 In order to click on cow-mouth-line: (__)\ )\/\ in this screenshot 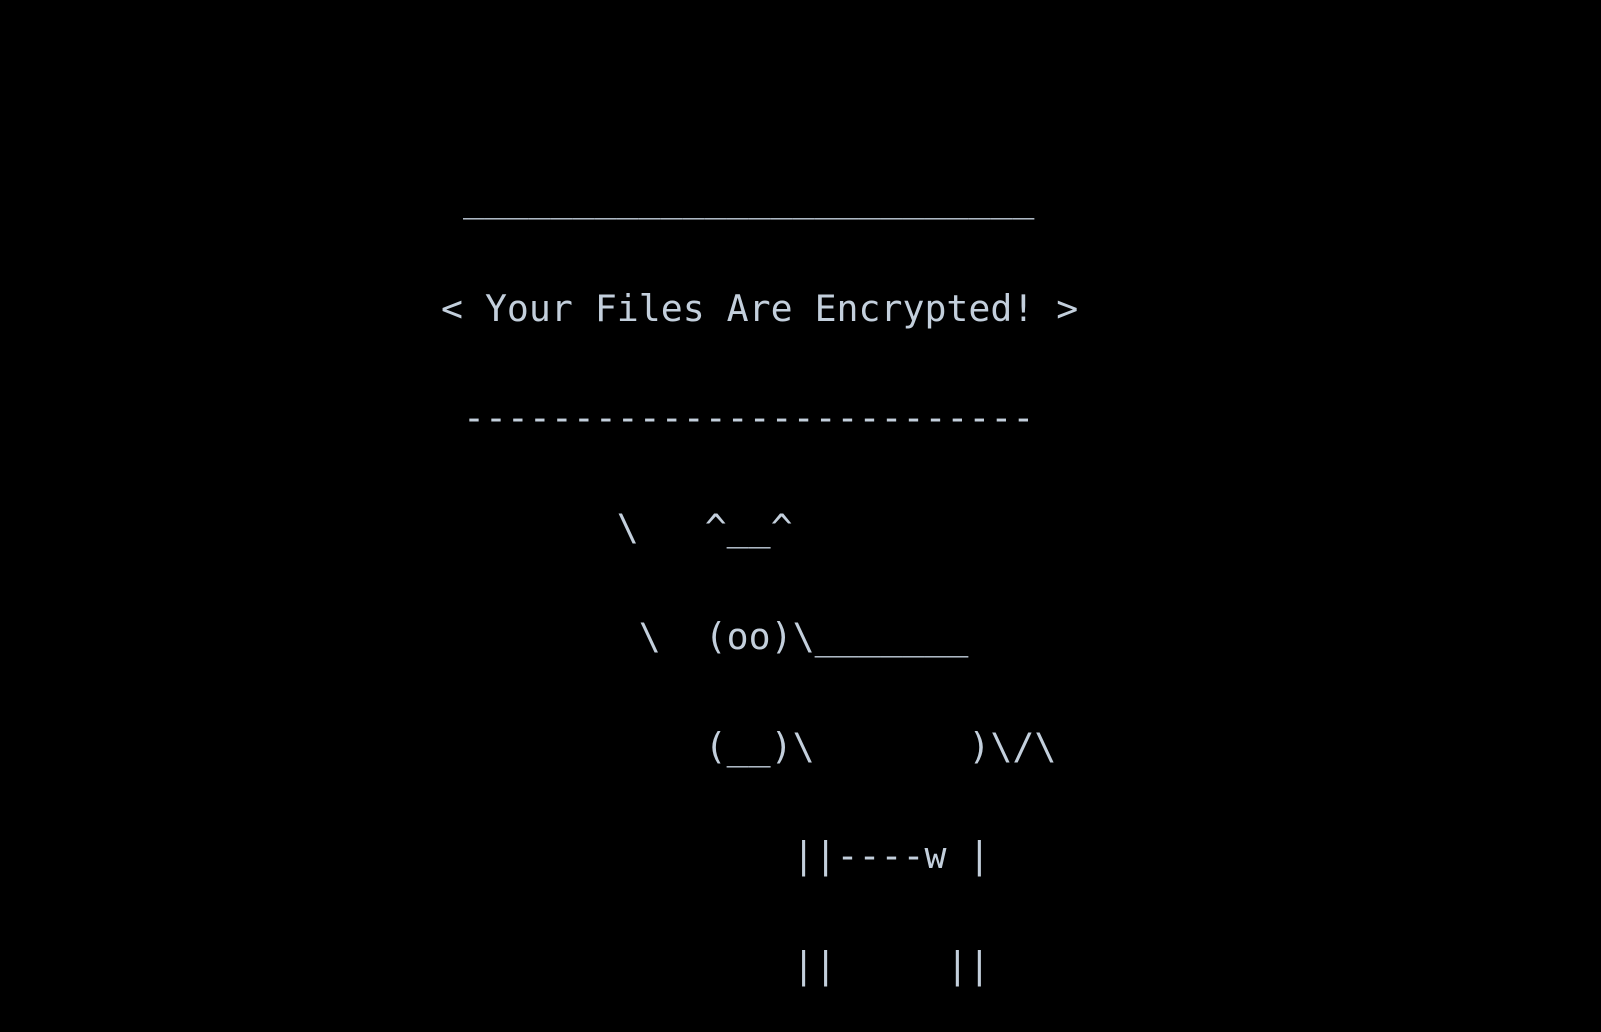, I will do `click(749, 746)`.